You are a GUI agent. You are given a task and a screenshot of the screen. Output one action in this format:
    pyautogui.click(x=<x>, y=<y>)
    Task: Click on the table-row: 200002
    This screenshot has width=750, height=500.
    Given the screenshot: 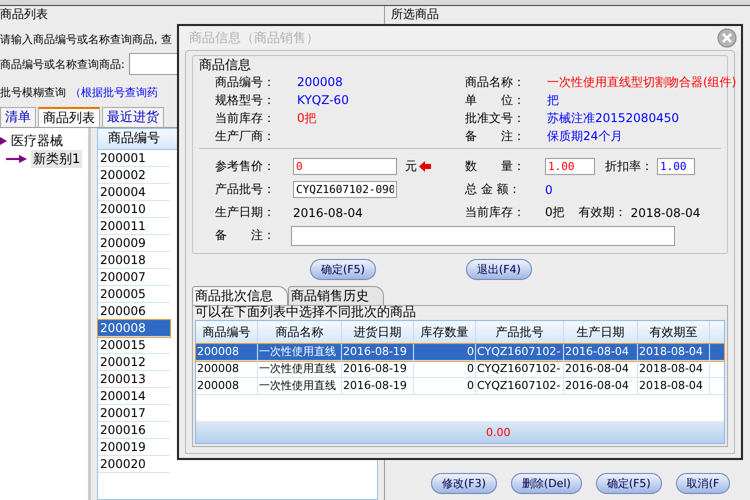 What is the action you would take?
    pyautogui.click(x=134, y=175)
    